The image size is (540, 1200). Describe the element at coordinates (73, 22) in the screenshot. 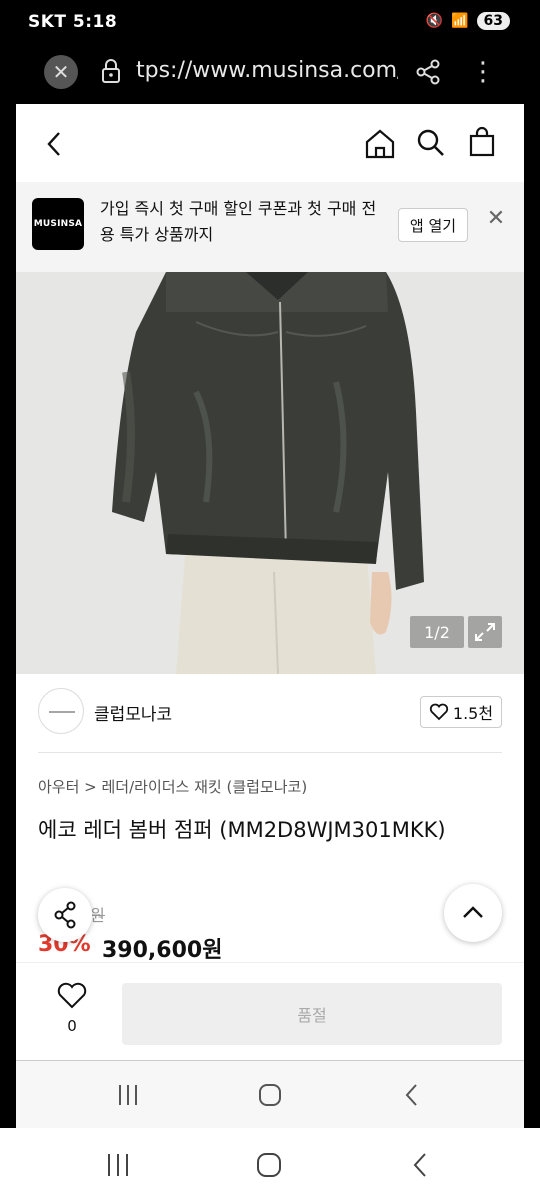

I see `status-time: SKT 5:18` at that location.